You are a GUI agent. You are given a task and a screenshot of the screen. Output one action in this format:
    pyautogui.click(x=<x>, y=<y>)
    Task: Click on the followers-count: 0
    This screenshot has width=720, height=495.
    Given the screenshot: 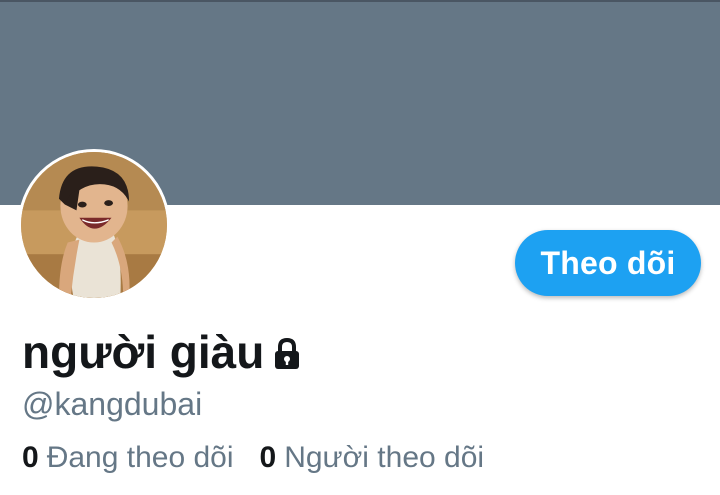 What is the action you would take?
    pyautogui.click(x=268, y=457)
    